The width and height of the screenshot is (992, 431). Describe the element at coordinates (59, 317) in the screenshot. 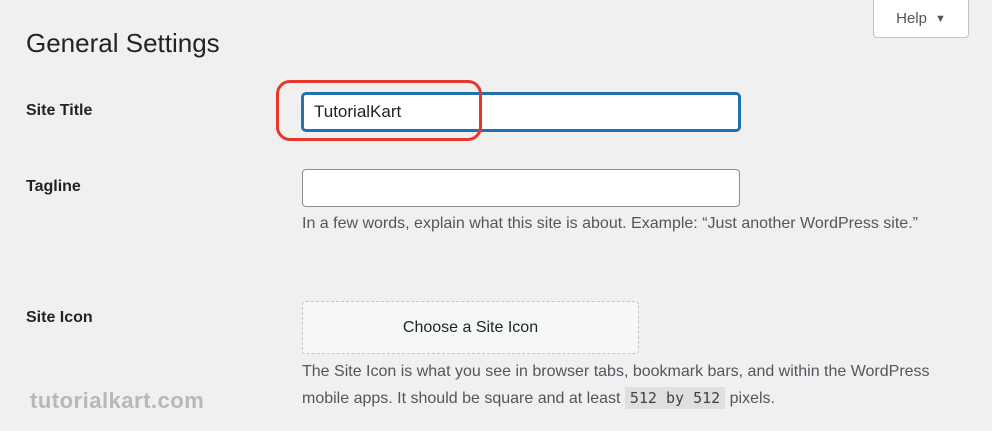

I see `site-icon-label: Site Icon` at that location.